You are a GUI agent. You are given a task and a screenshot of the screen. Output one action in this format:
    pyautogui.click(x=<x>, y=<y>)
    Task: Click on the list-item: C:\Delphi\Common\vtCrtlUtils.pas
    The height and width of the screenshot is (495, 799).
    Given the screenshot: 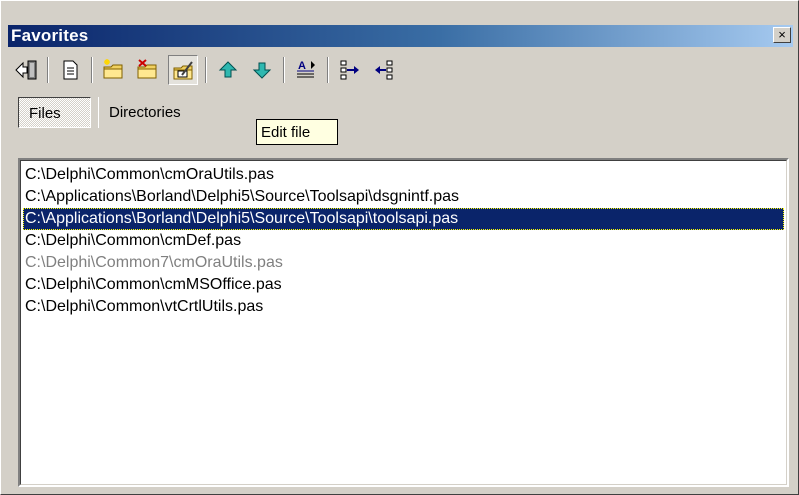 What is the action you would take?
    pyautogui.click(x=403, y=307)
    